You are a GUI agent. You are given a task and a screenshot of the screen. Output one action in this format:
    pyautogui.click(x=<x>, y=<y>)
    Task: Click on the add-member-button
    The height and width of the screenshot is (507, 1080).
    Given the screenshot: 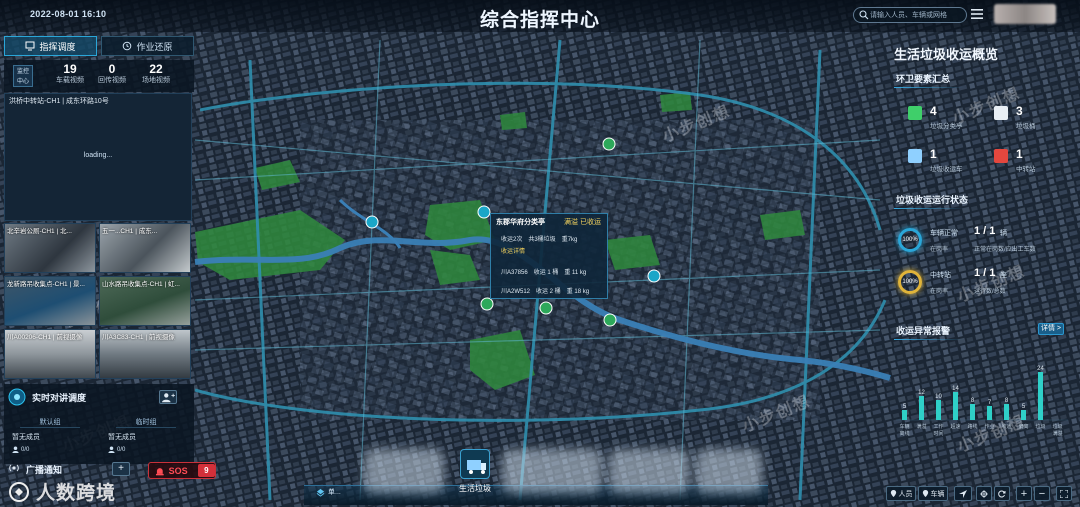 What is the action you would take?
    pyautogui.click(x=168, y=397)
    